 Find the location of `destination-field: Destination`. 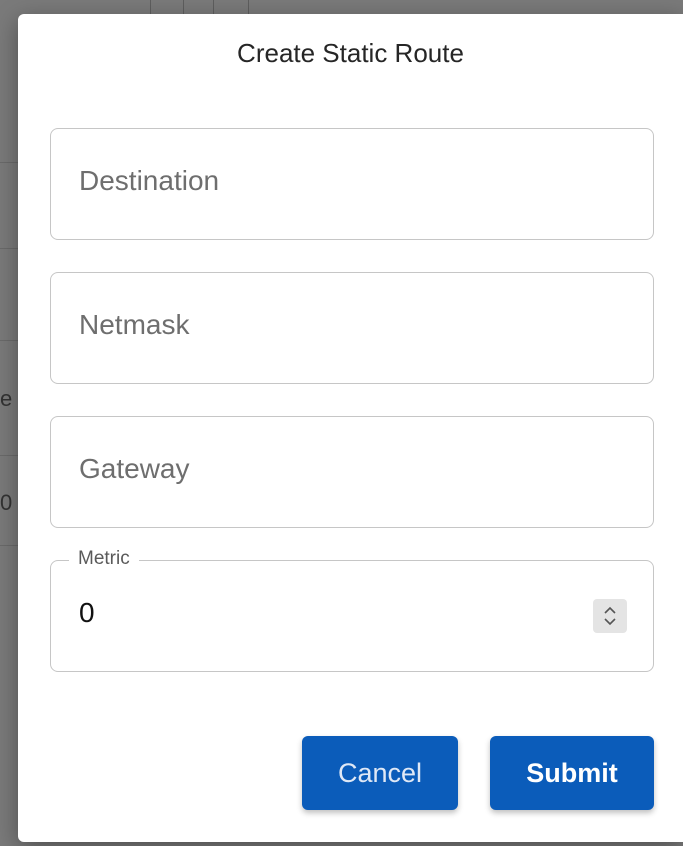

destination-field: Destination is located at coordinates (352, 184).